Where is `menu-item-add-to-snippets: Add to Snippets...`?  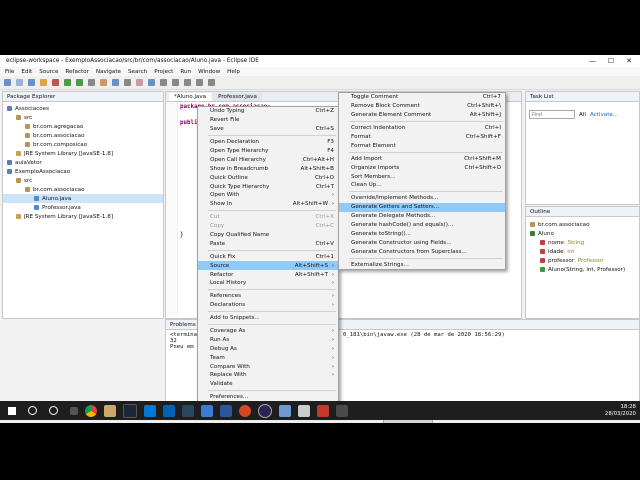
menu-item-add-to-snippets: Add to Snippets... is located at coordinates (268, 318).